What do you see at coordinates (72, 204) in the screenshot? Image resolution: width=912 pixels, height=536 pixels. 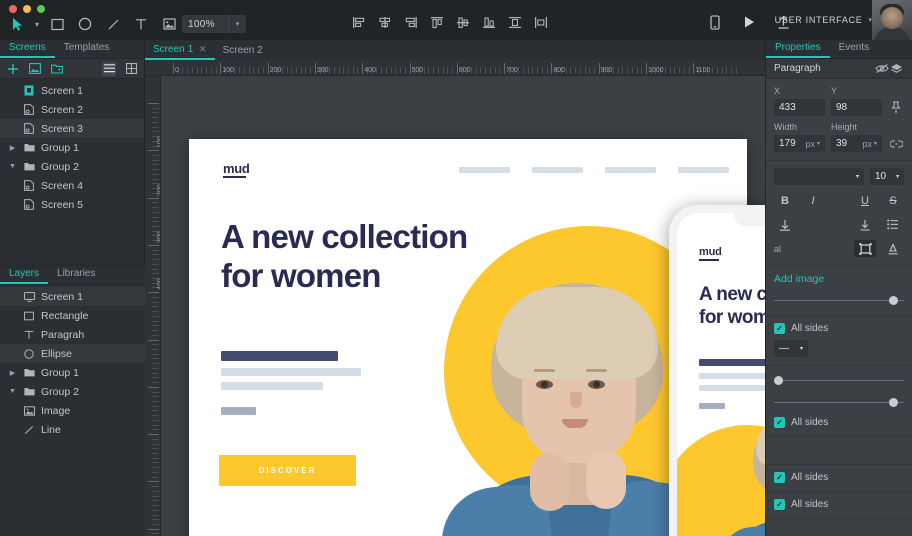 I see `screens-item-screen-5: Screen 5` at bounding box center [72, 204].